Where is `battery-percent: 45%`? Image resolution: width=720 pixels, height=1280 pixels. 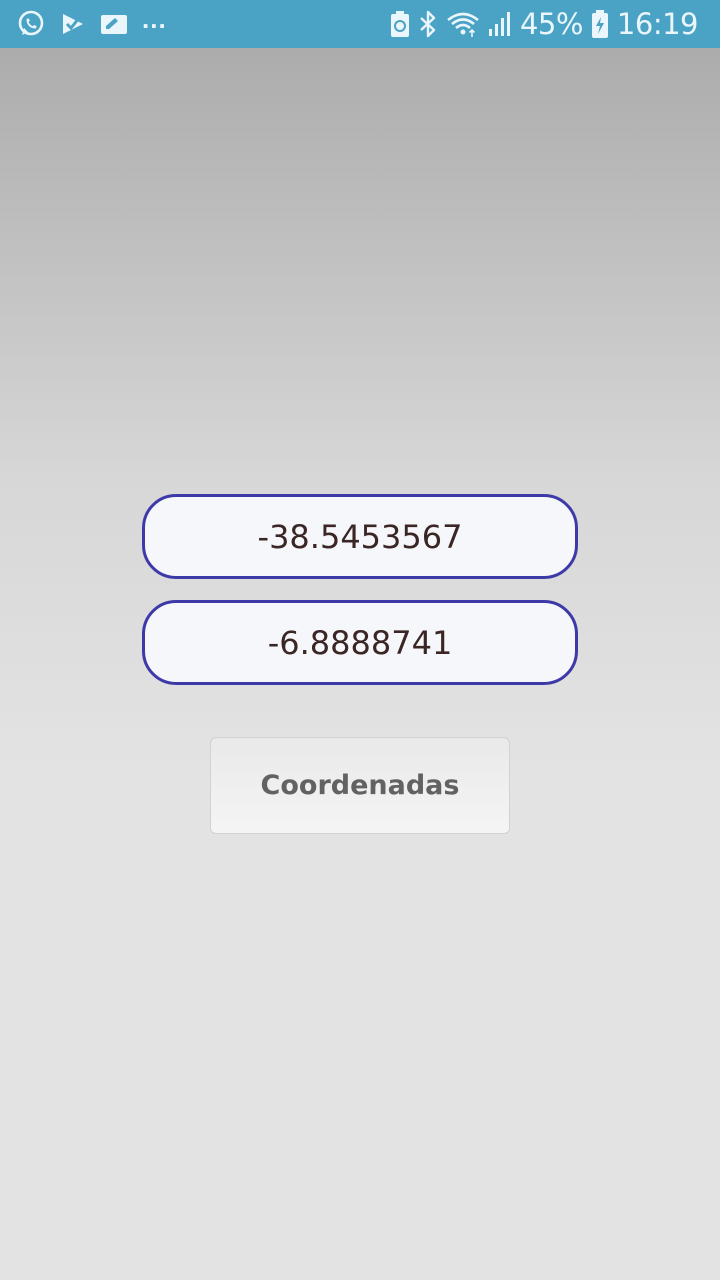 battery-percent: 45% is located at coordinates (551, 24).